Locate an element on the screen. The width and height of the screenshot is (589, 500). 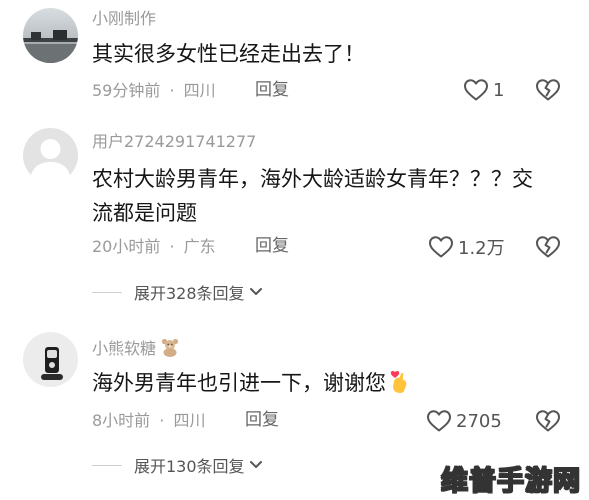
comment-username: 用户2724291741277 is located at coordinates (174, 142).